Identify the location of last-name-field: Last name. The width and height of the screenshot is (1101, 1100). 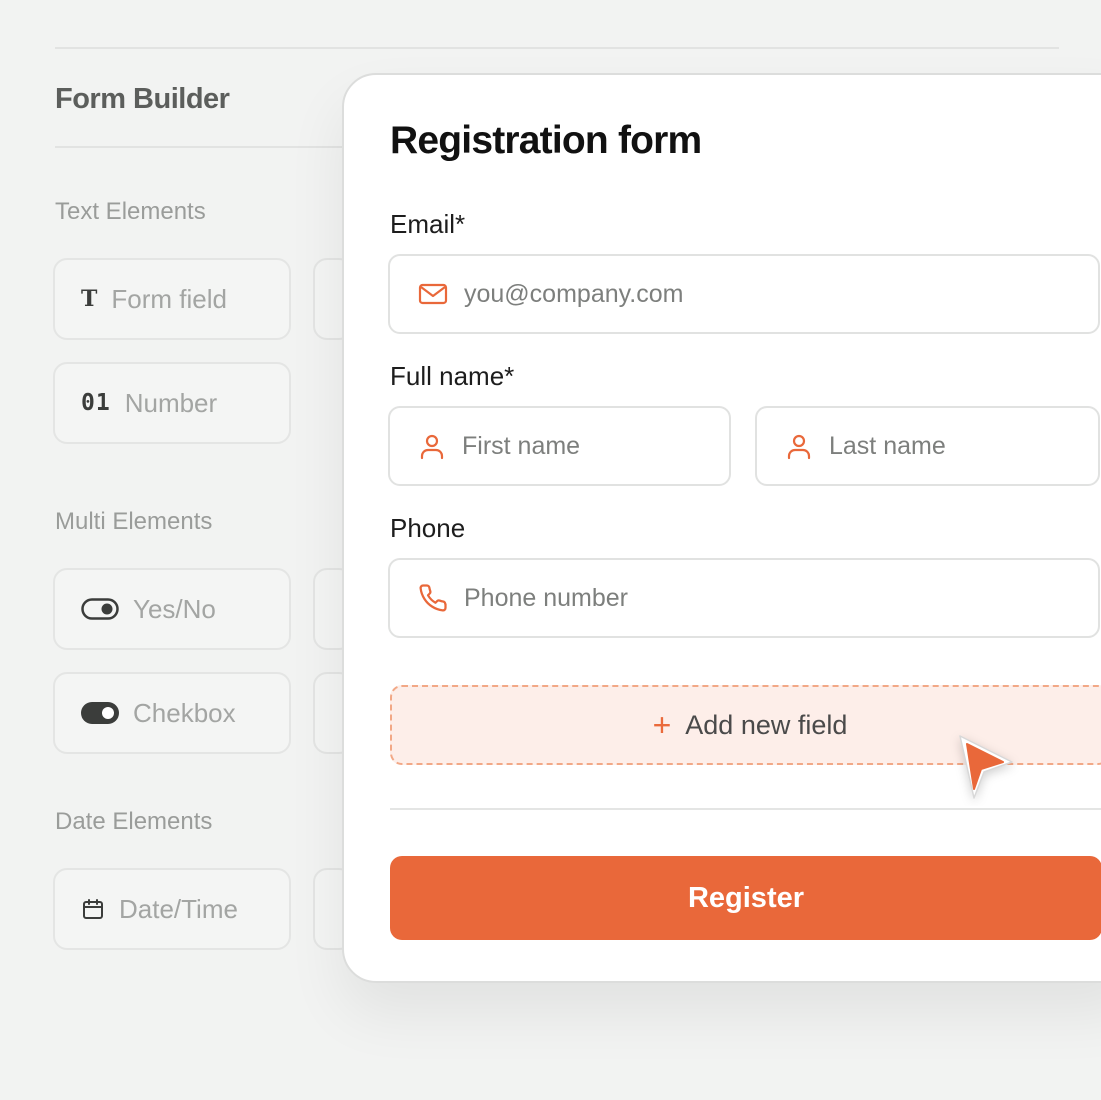
(927, 446).